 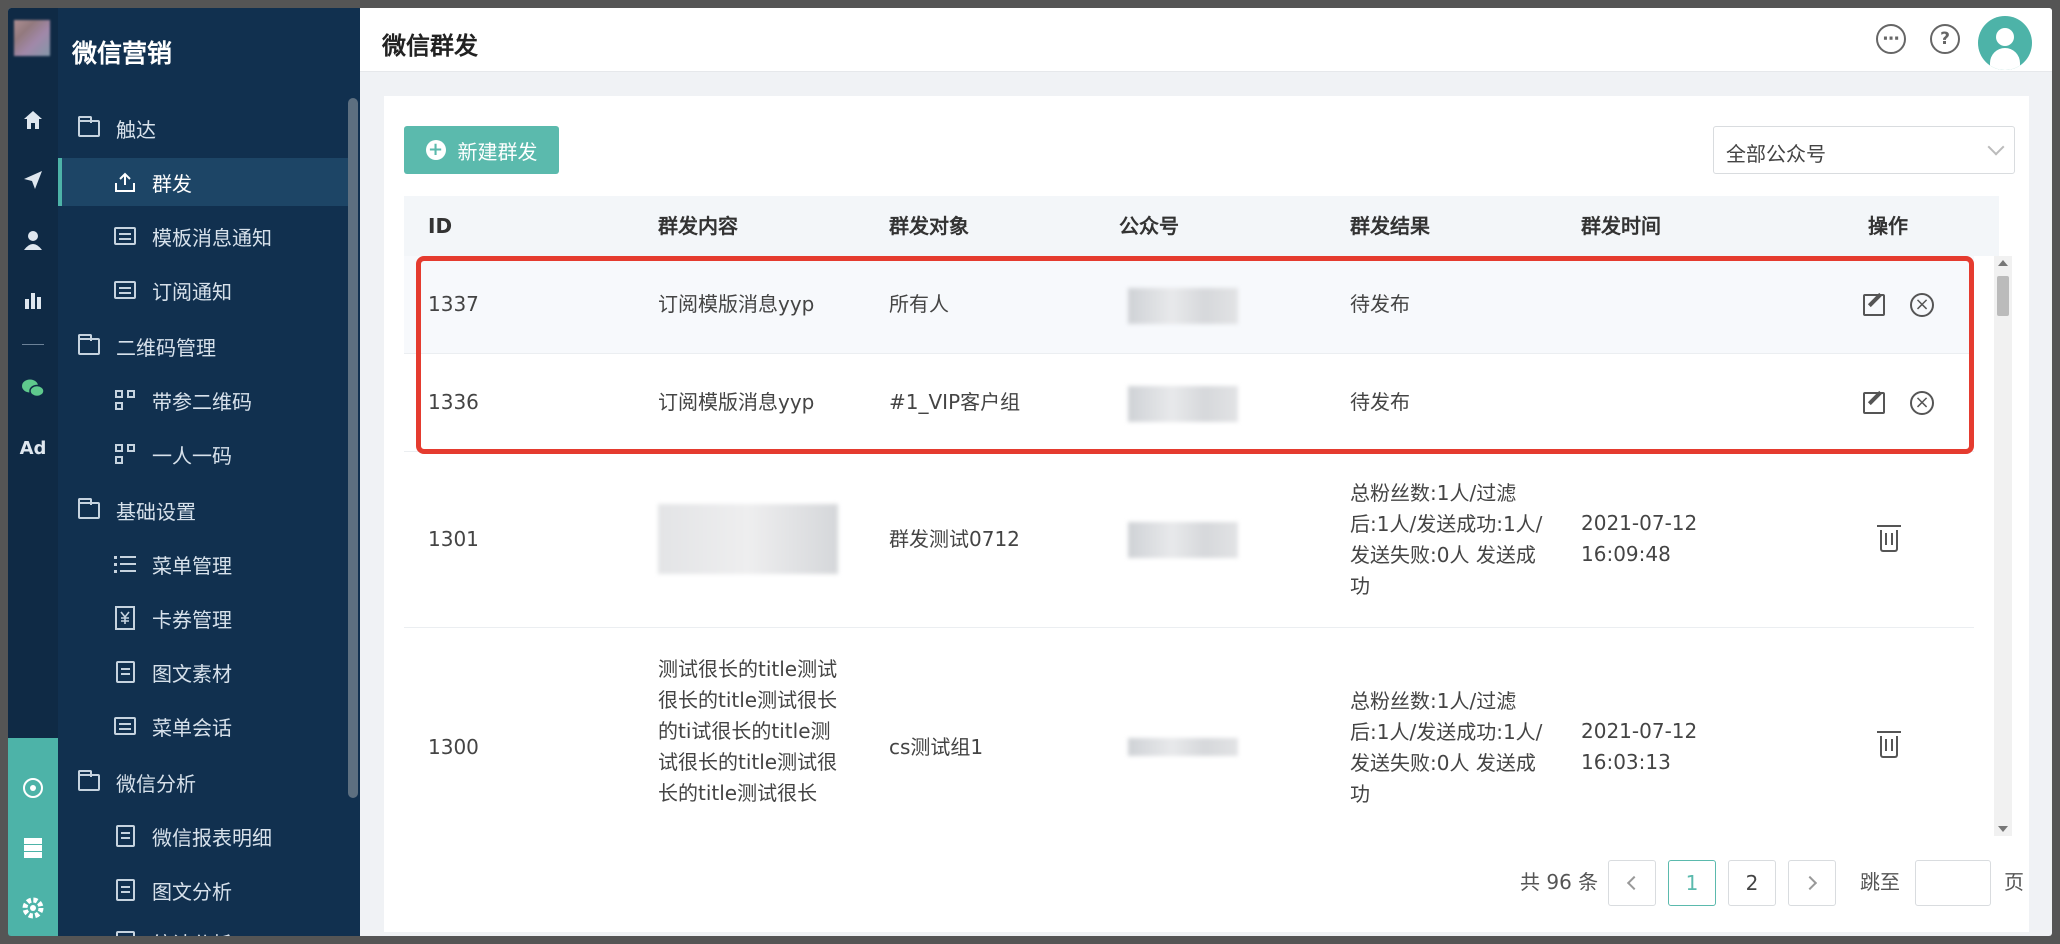 I want to click on column-actions: 操作, so click(x=1888, y=226).